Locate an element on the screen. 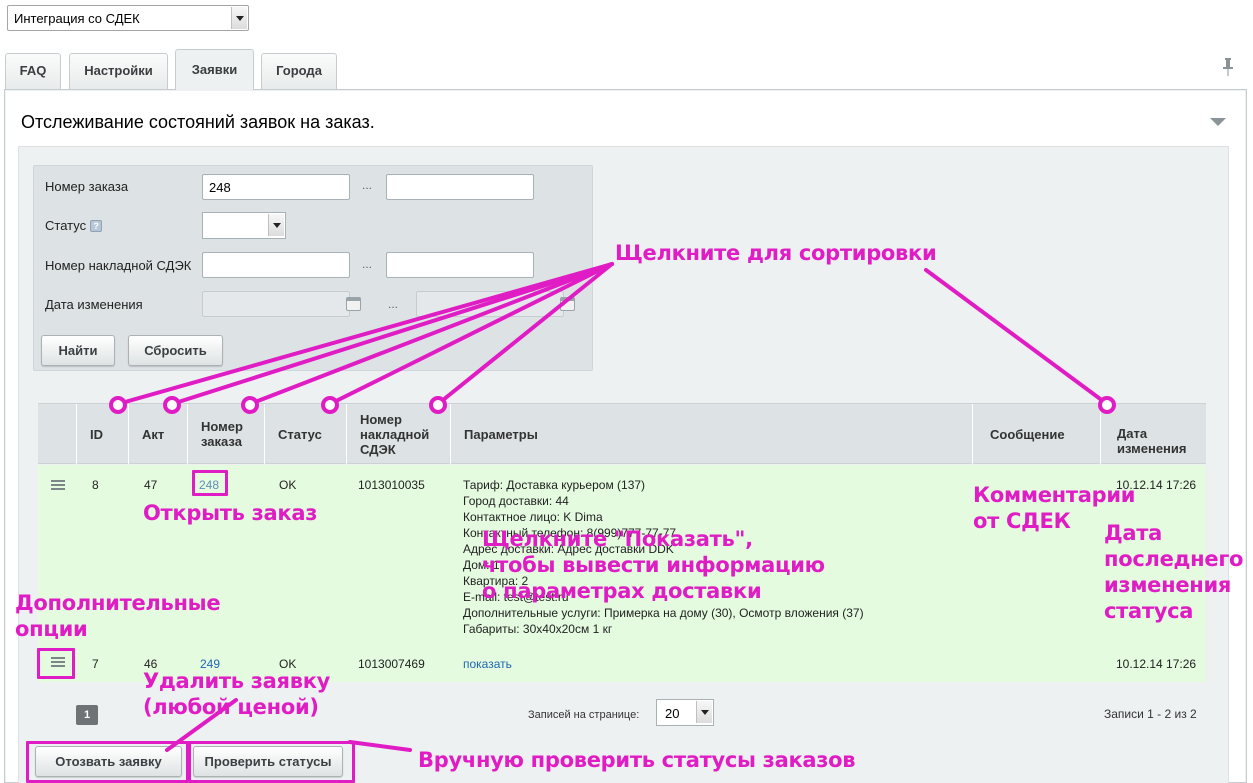  col-status: Статус is located at coordinates (305, 434).